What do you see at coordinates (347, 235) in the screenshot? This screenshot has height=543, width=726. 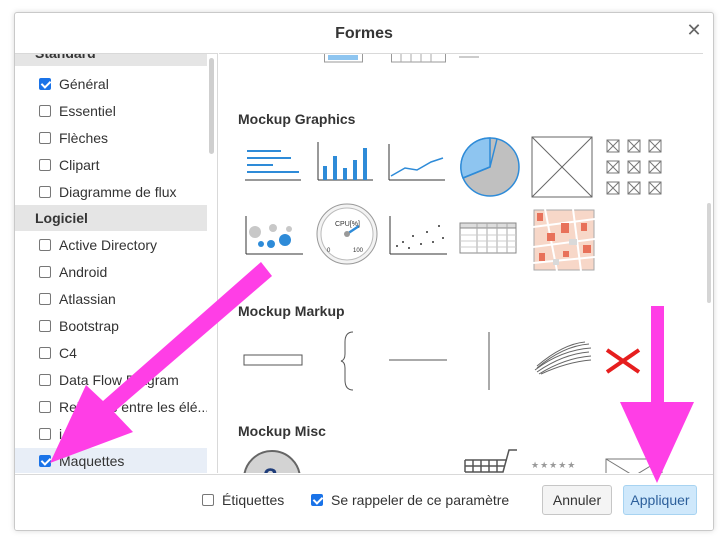 I see `gauge-icon: CPU[%] 0 100` at bounding box center [347, 235].